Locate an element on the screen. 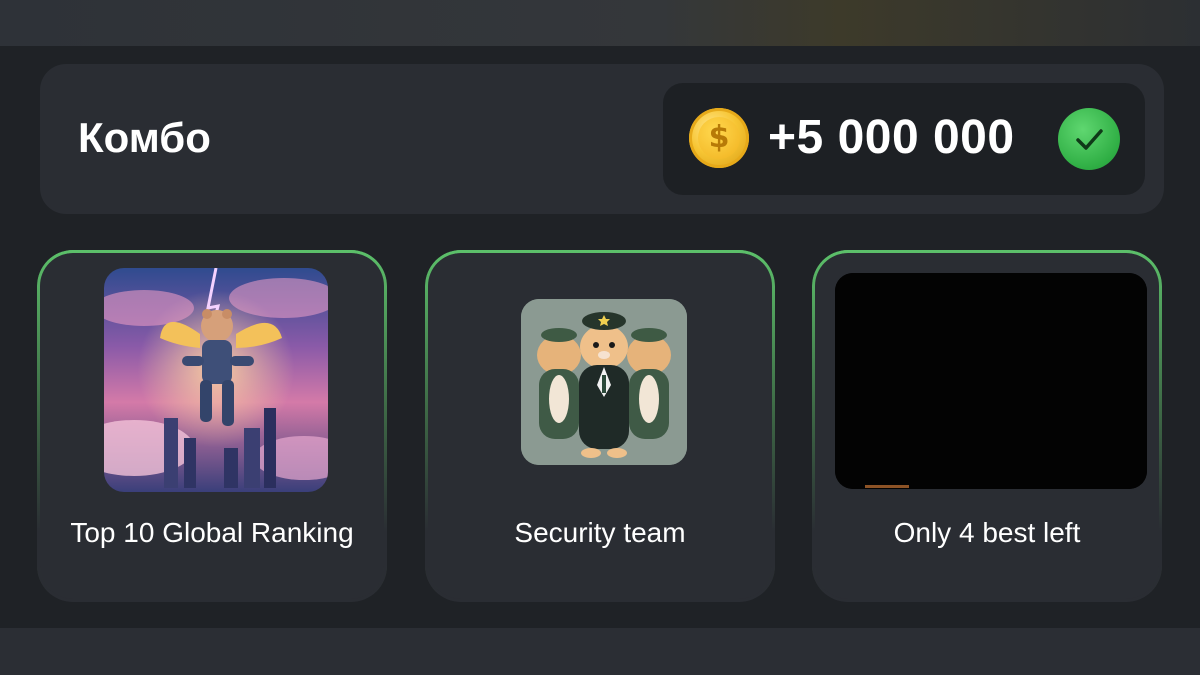  dollar-coin-icon: $ is located at coordinates (719, 138).